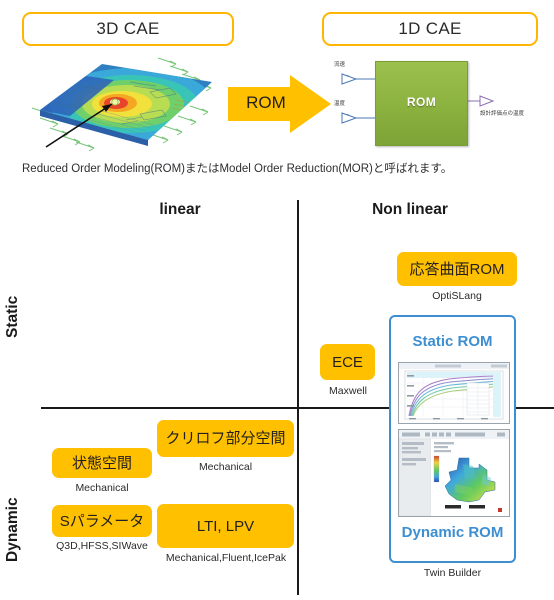 The image size is (554, 600). Describe the element at coordinates (502, 114) in the screenshot. I see `output-label-design-point-temperature: 設計評価点の温度` at that location.